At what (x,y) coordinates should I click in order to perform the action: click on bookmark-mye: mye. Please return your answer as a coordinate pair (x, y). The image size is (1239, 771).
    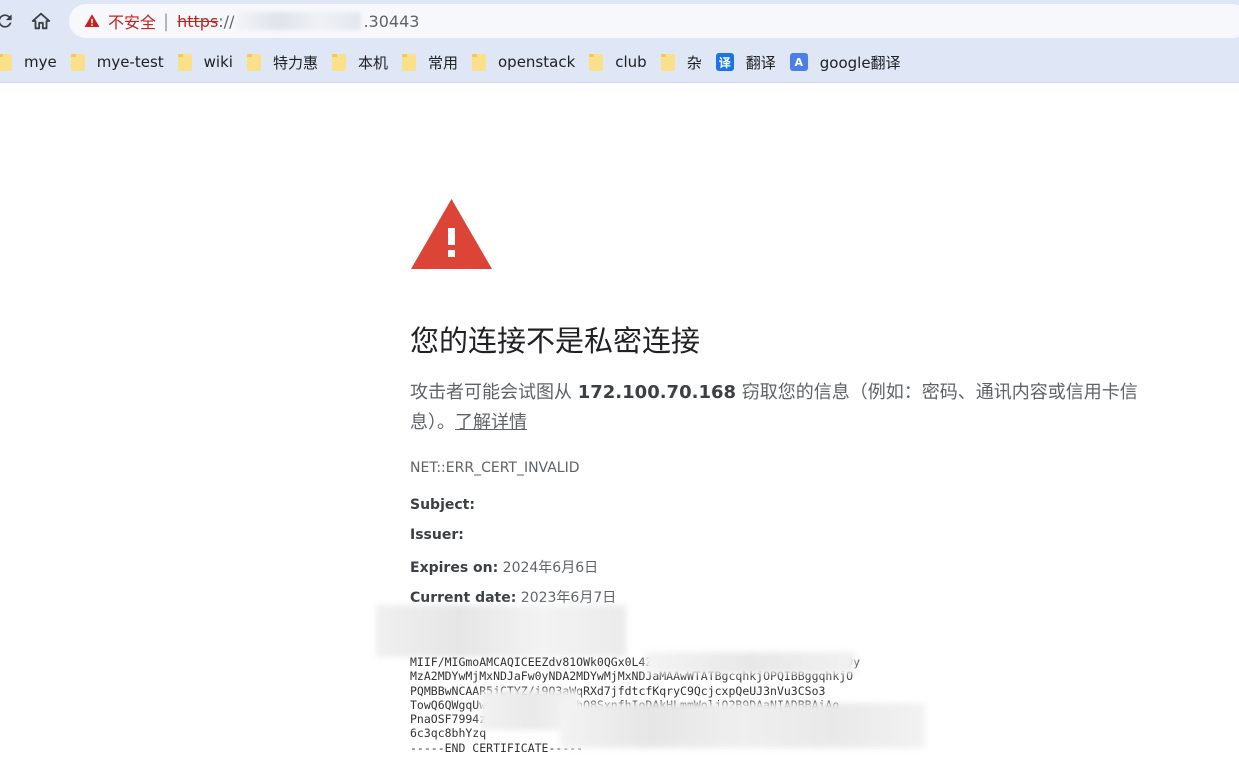
    Looking at the image, I should click on (35, 62).